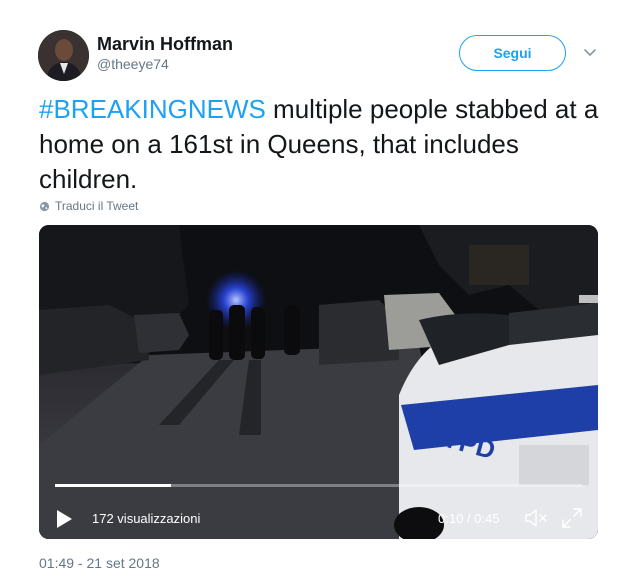  I want to click on avatar, so click(63, 55).